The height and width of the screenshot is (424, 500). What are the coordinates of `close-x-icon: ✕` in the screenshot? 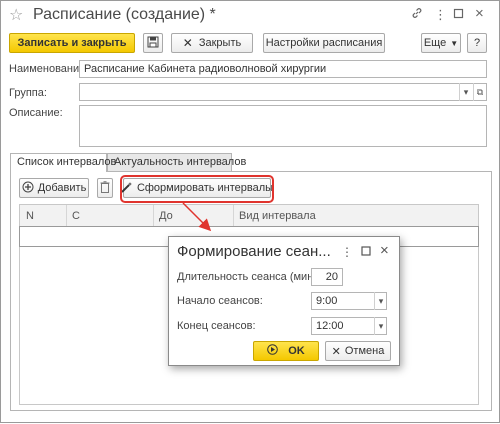 It's located at (336, 351).